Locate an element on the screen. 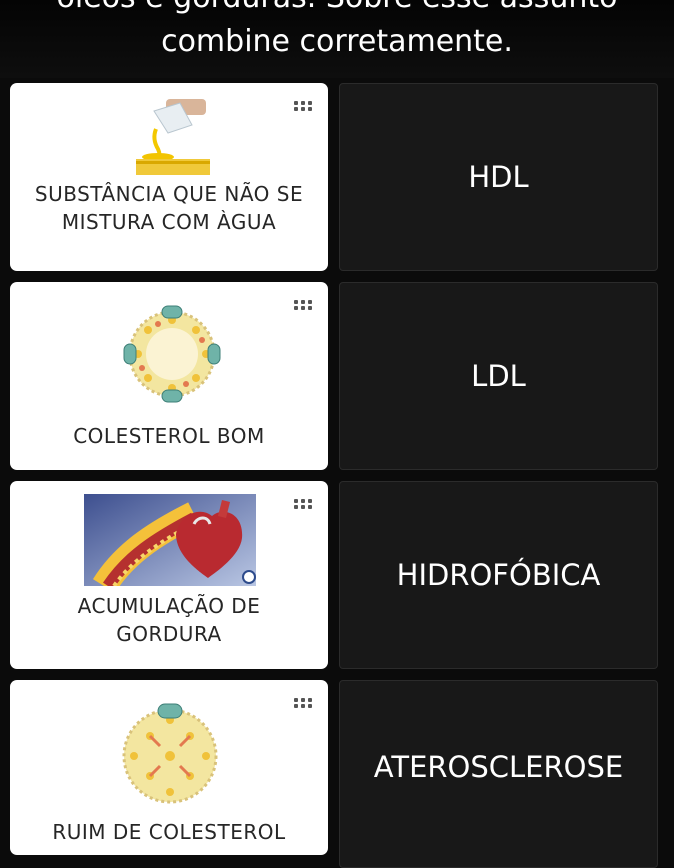 The height and width of the screenshot is (868, 674). card-label: SUBSTÂNCIA QUE NÃO SE MISTURA COM ÀGUA is located at coordinates (169, 208).